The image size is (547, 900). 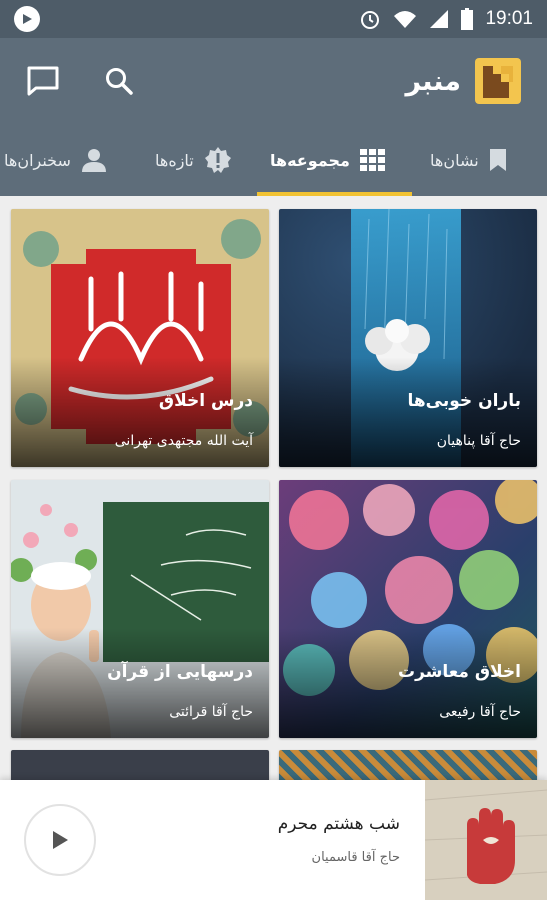 What do you see at coordinates (273, 81) in the screenshot?
I see `app-bar: منبر` at bounding box center [273, 81].